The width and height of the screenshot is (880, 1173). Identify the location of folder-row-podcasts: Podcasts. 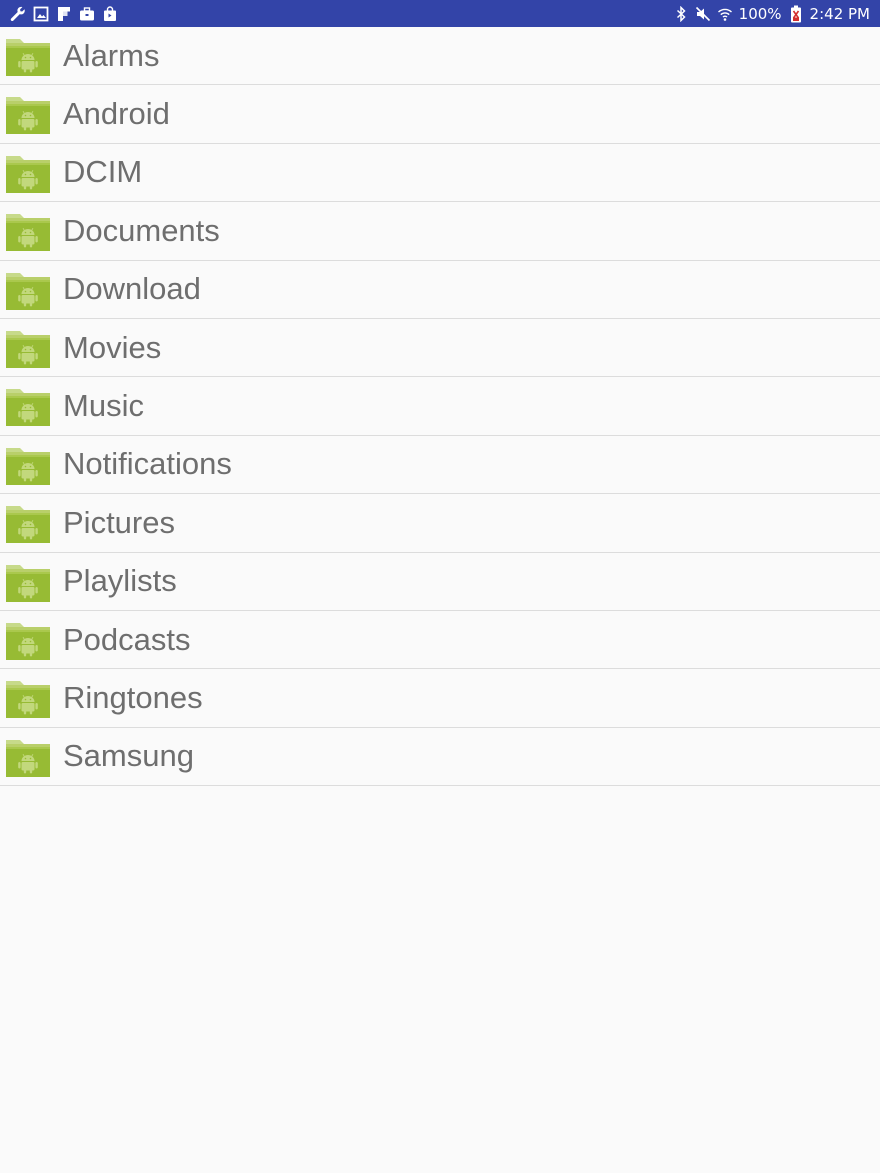
(440, 640).